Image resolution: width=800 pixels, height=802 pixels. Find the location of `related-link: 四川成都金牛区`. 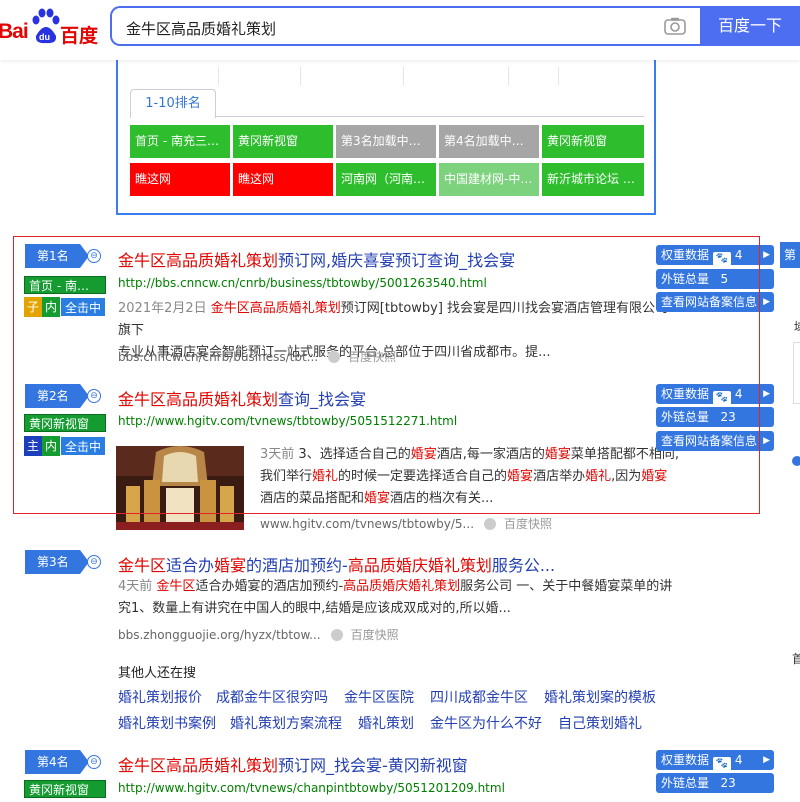

related-link: 四川成都金牛区 is located at coordinates (479, 697).